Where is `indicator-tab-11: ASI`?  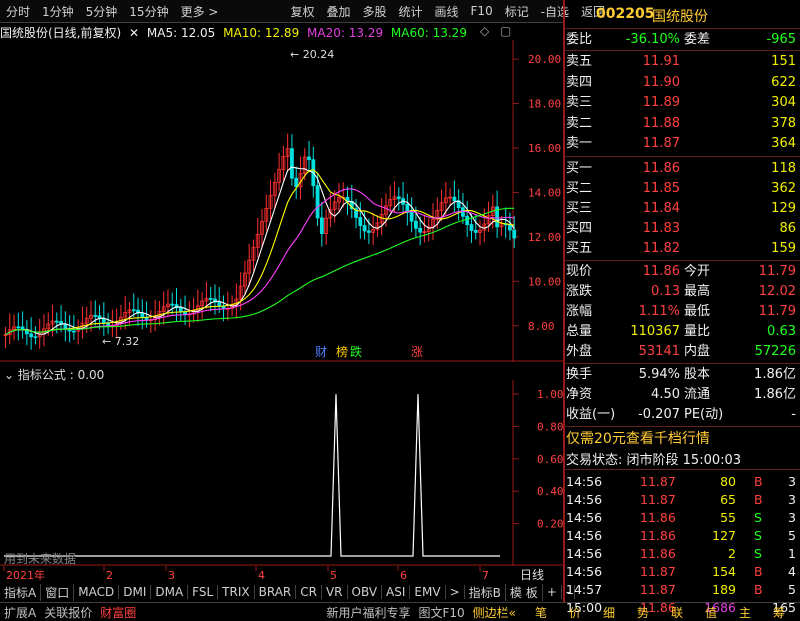 indicator-tab-11: ASI is located at coordinates (396, 592).